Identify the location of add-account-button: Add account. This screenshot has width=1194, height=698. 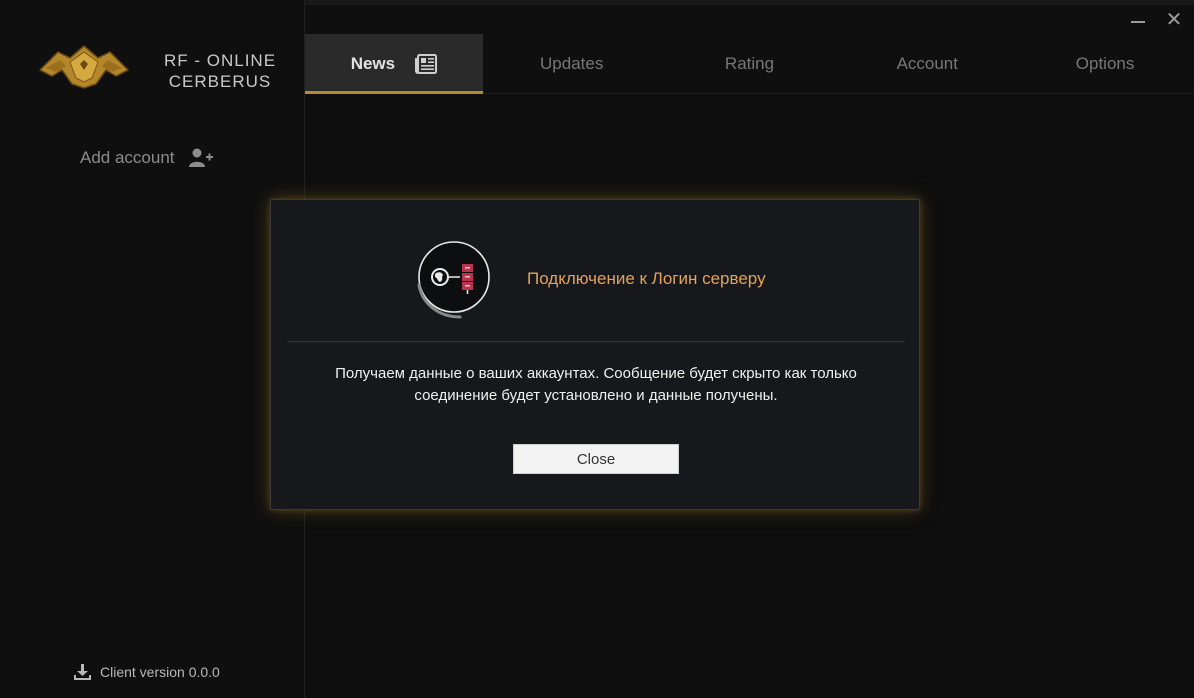
(146, 158).